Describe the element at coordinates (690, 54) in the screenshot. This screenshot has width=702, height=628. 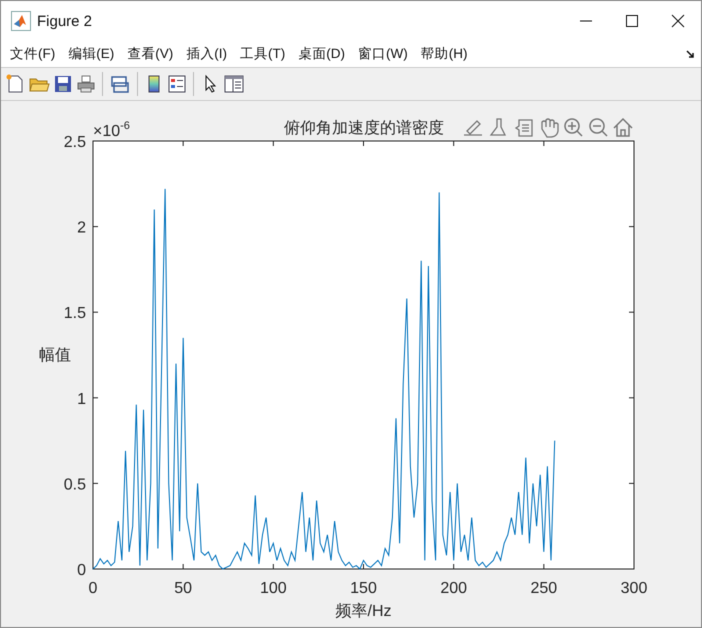
I see `dock-arrow-icon` at that location.